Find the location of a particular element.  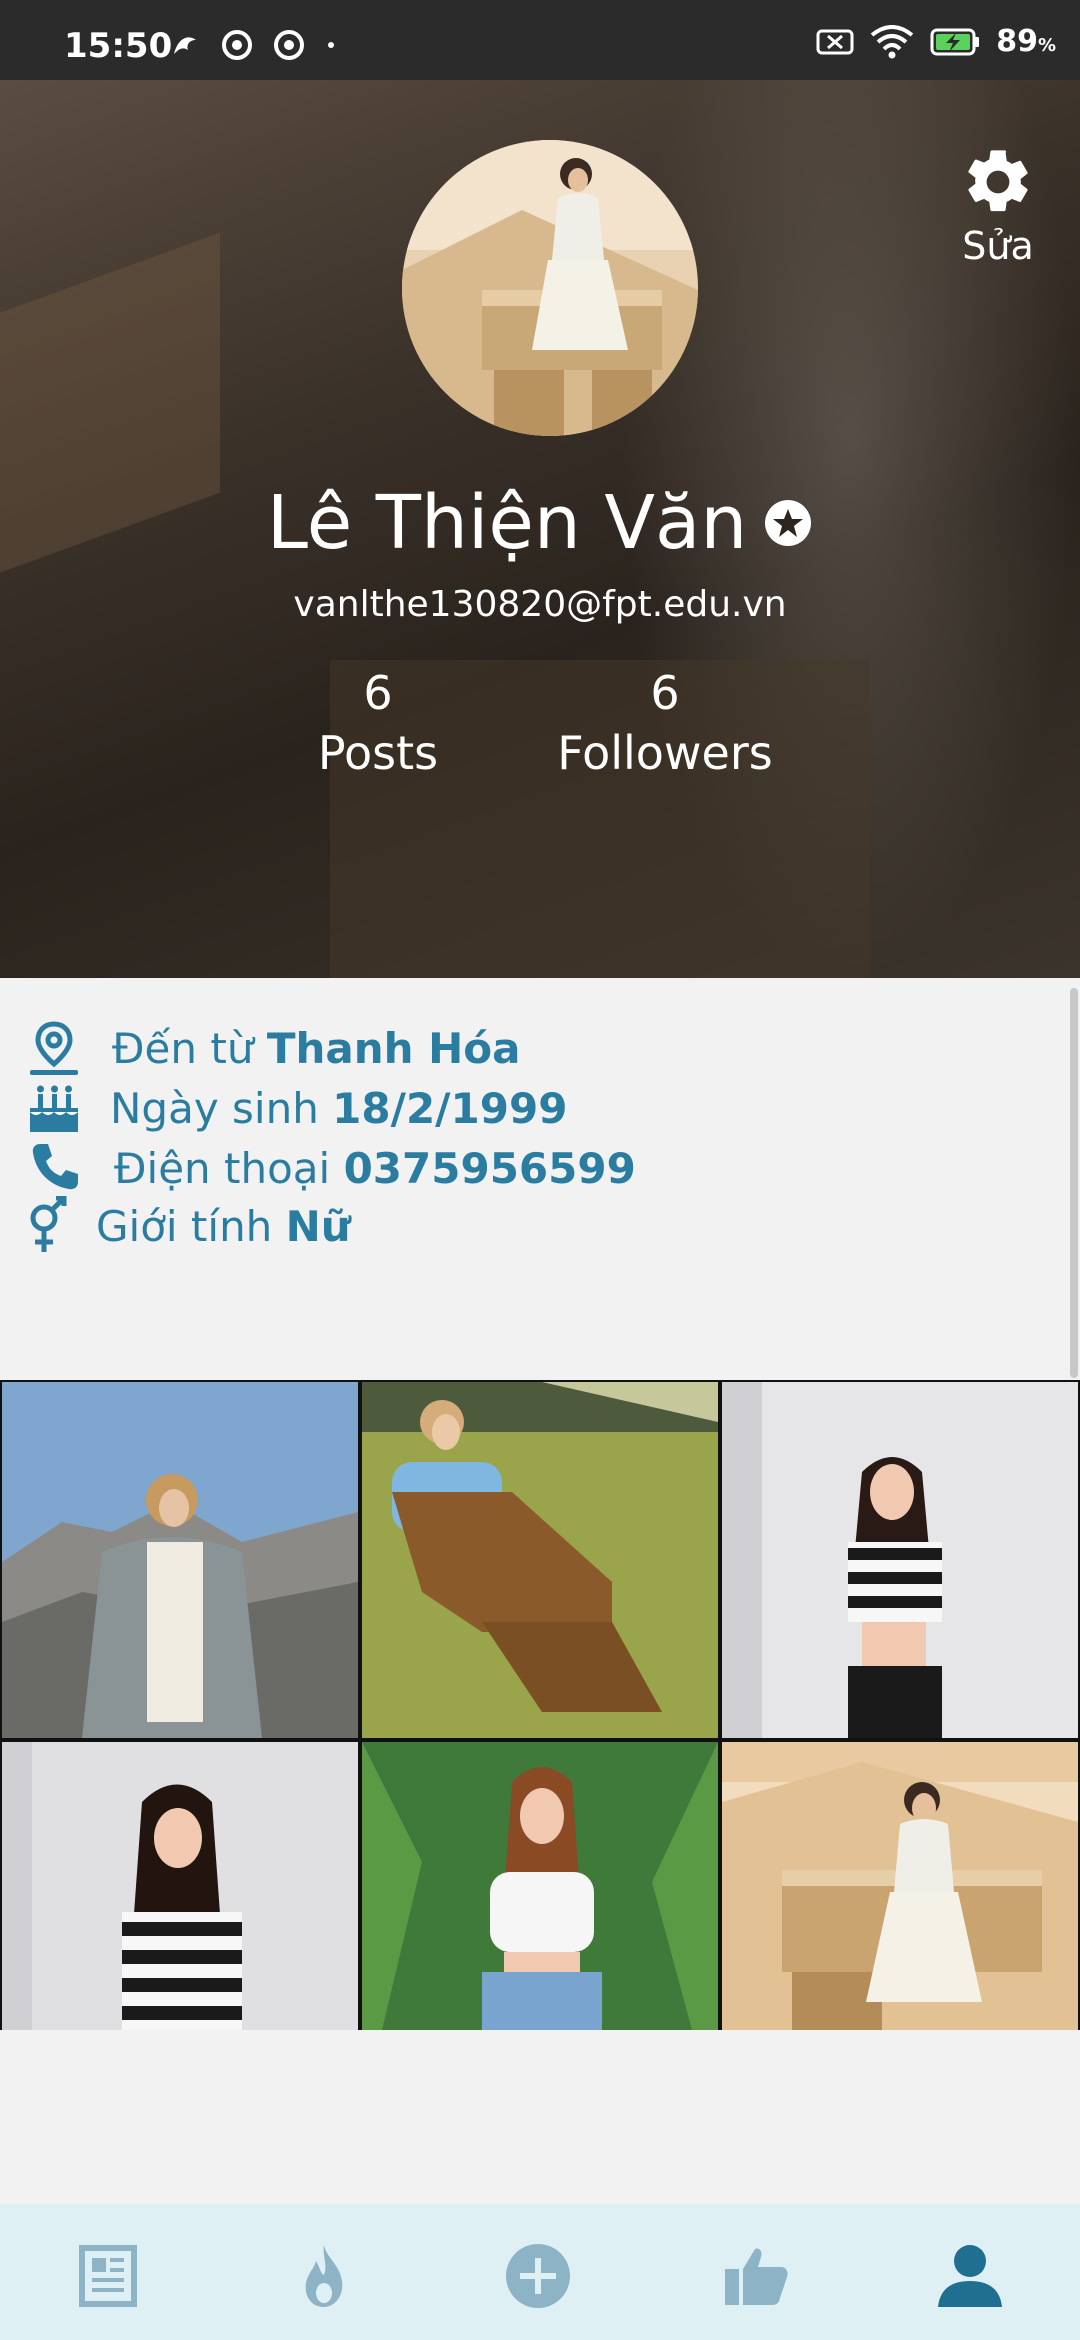

stat-label: Followers is located at coordinates (665, 753).